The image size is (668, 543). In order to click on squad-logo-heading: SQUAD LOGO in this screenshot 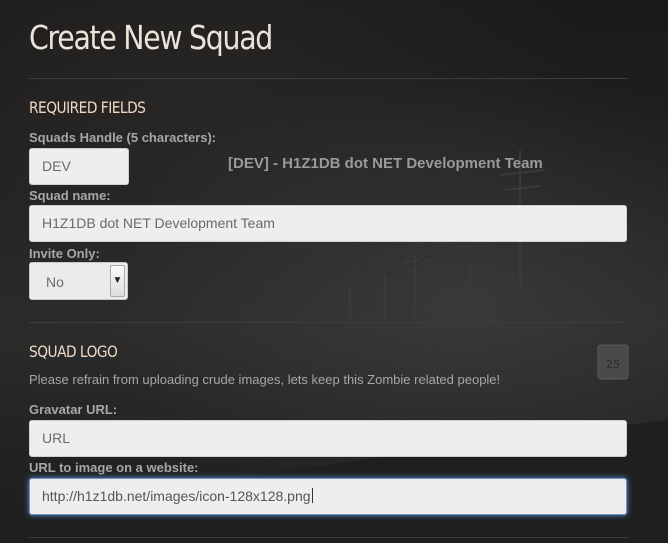, I will do `click(73, 351)`.